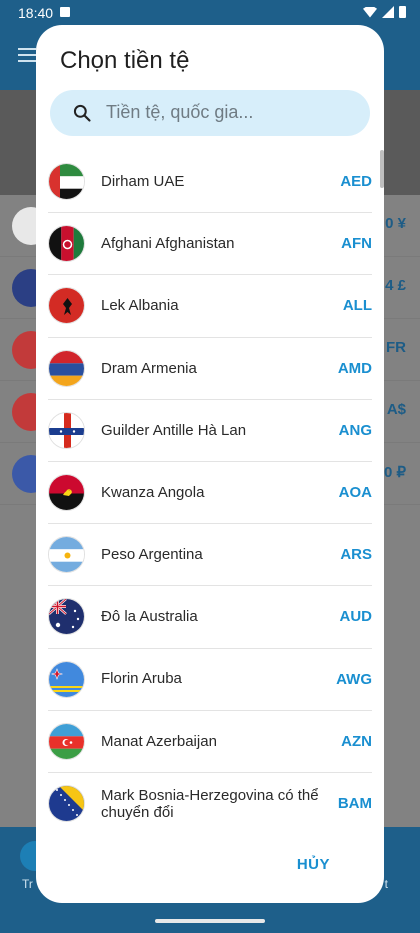 The width and height of the screenshot is (420, 933). What do you see at coordinates (27, 55) in the screenshot?
I see `menu-icon` at bounding box center [27, 55].